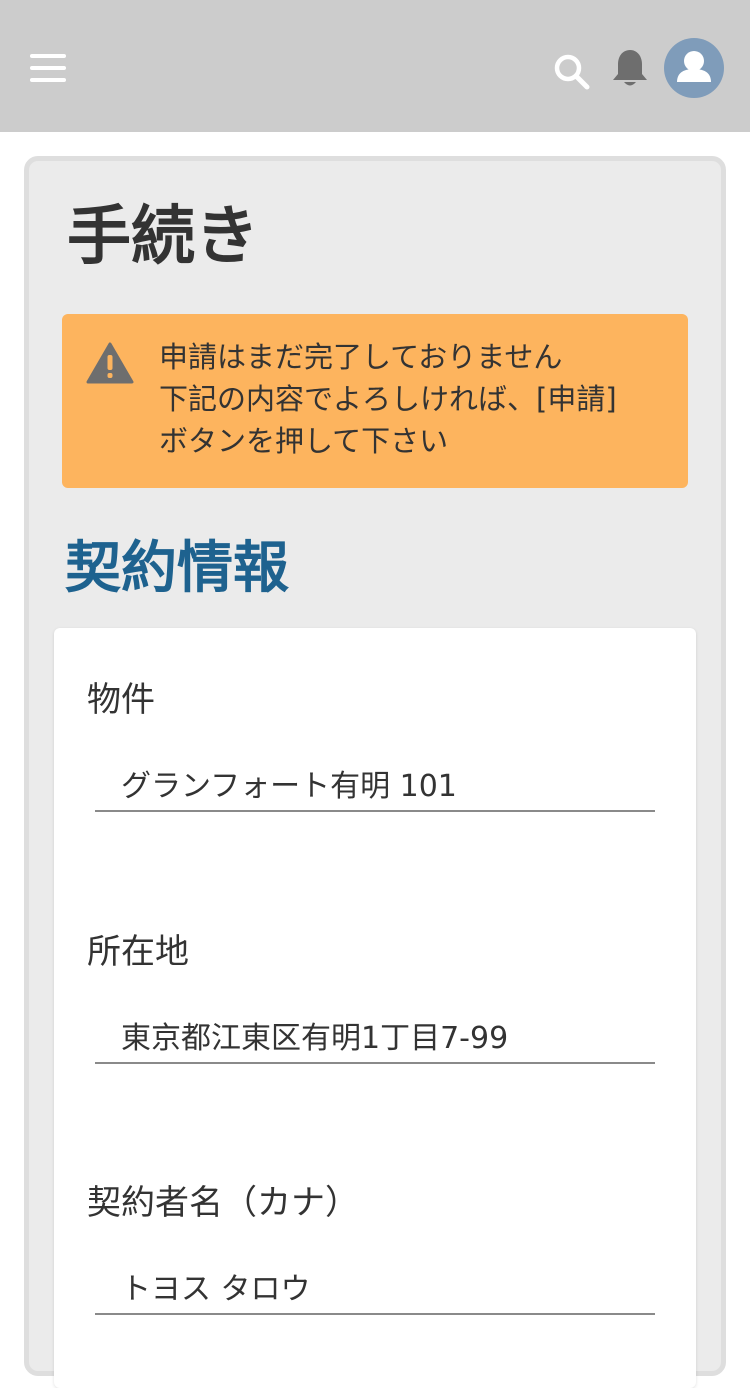 The height and width of the screenshot is (1388, 750). What do you see at coordinates (361, 357) in the screenshot?
I see `alert-line: 申請はまだ完了しておりません` at bounding box center [361, 357].